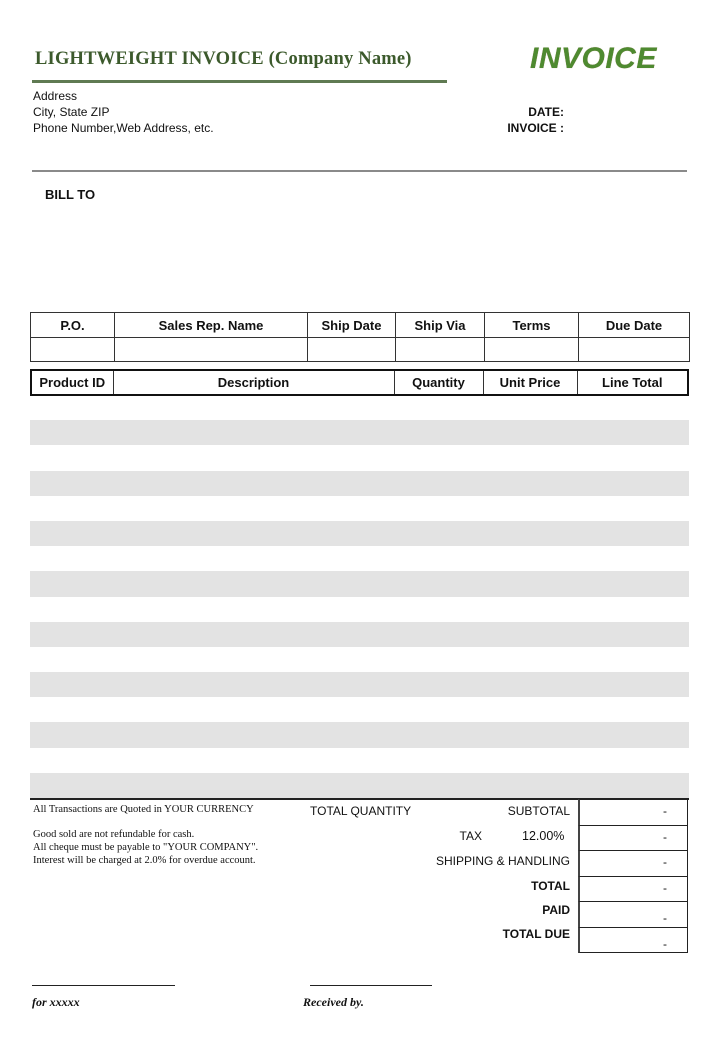 This screenshot has height=1043, width=719. Describe the element at coordinates (633, 940) in the screenshot. I see `total-due-cell: -` at that location.